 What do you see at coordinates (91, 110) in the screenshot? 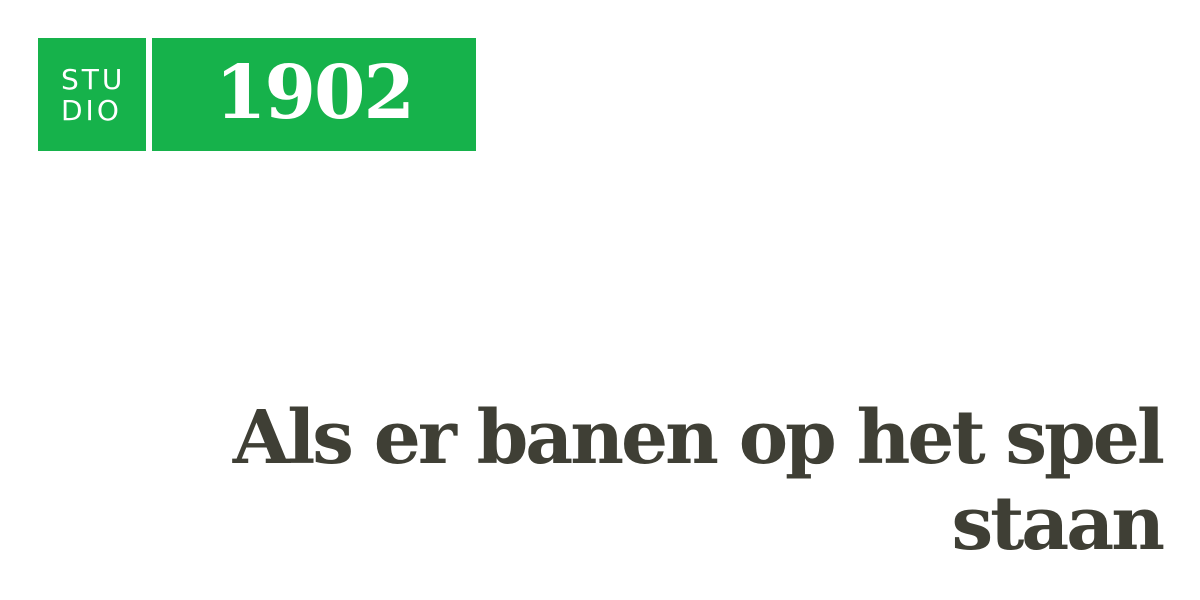
I see `logo-studio-line-2: DIO` at bounding box center [91, 110].